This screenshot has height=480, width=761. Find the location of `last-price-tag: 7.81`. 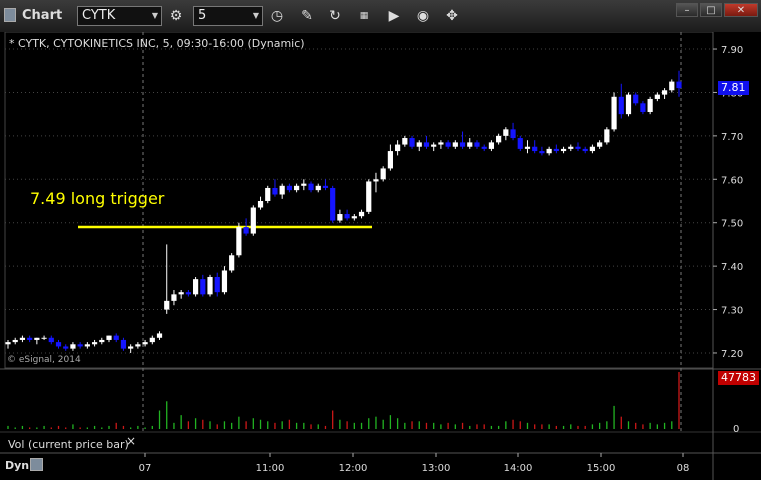

last-price-tag: 7.81 is located at coordinates (733, 88).